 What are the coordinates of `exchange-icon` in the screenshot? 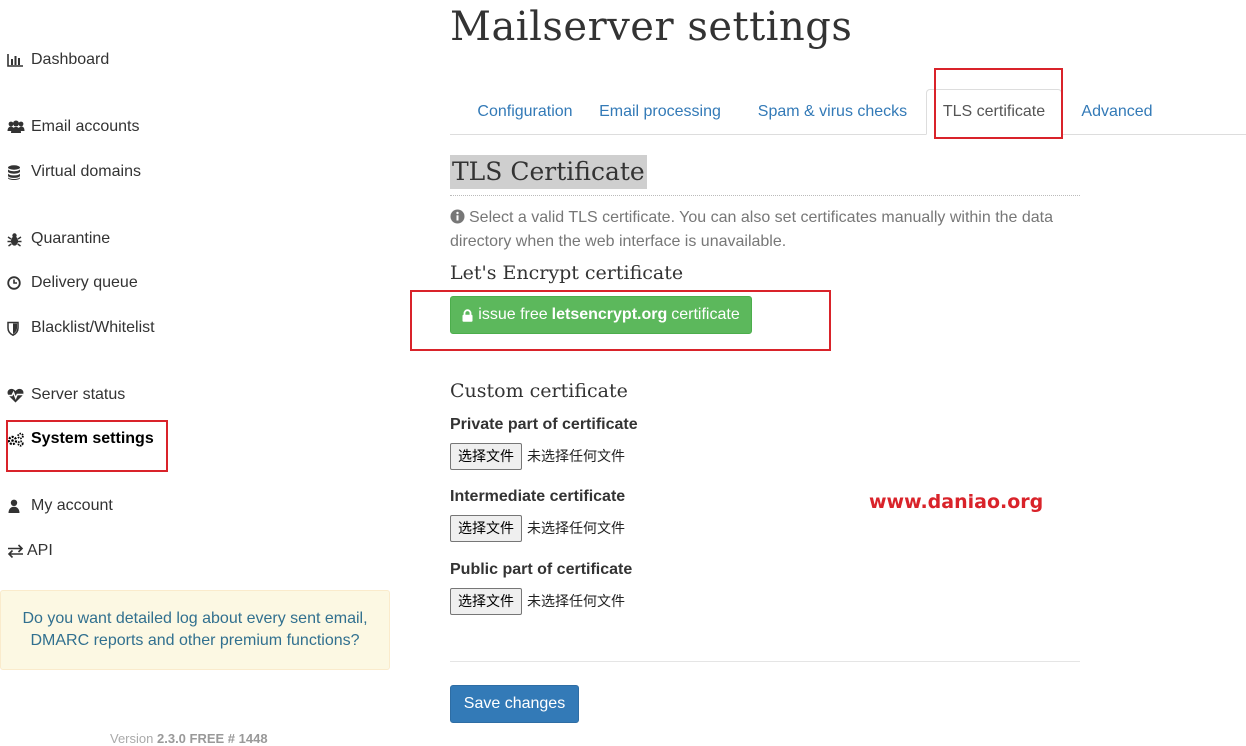 It's located at (16, 551).